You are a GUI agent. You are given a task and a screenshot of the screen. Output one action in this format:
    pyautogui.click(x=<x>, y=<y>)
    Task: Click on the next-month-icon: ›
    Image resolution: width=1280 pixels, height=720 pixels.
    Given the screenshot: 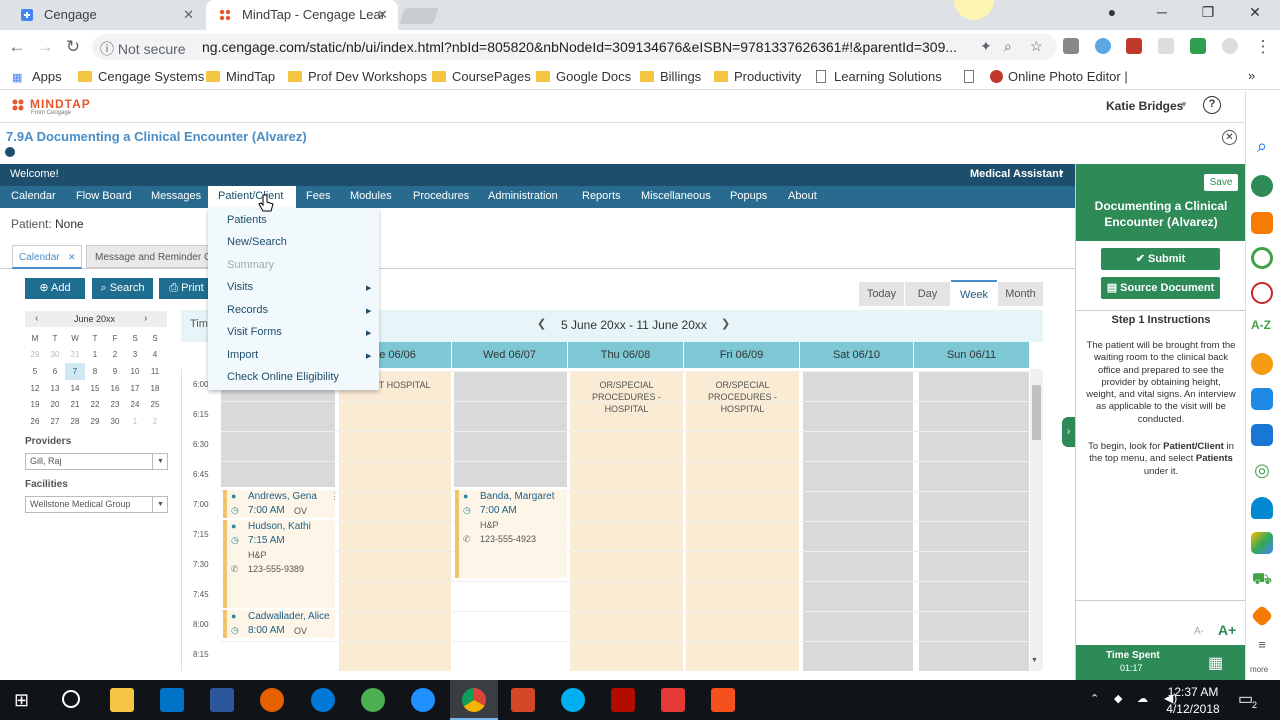 What is the action you would take?
    pyautogui.click(x=145, y=318)
    